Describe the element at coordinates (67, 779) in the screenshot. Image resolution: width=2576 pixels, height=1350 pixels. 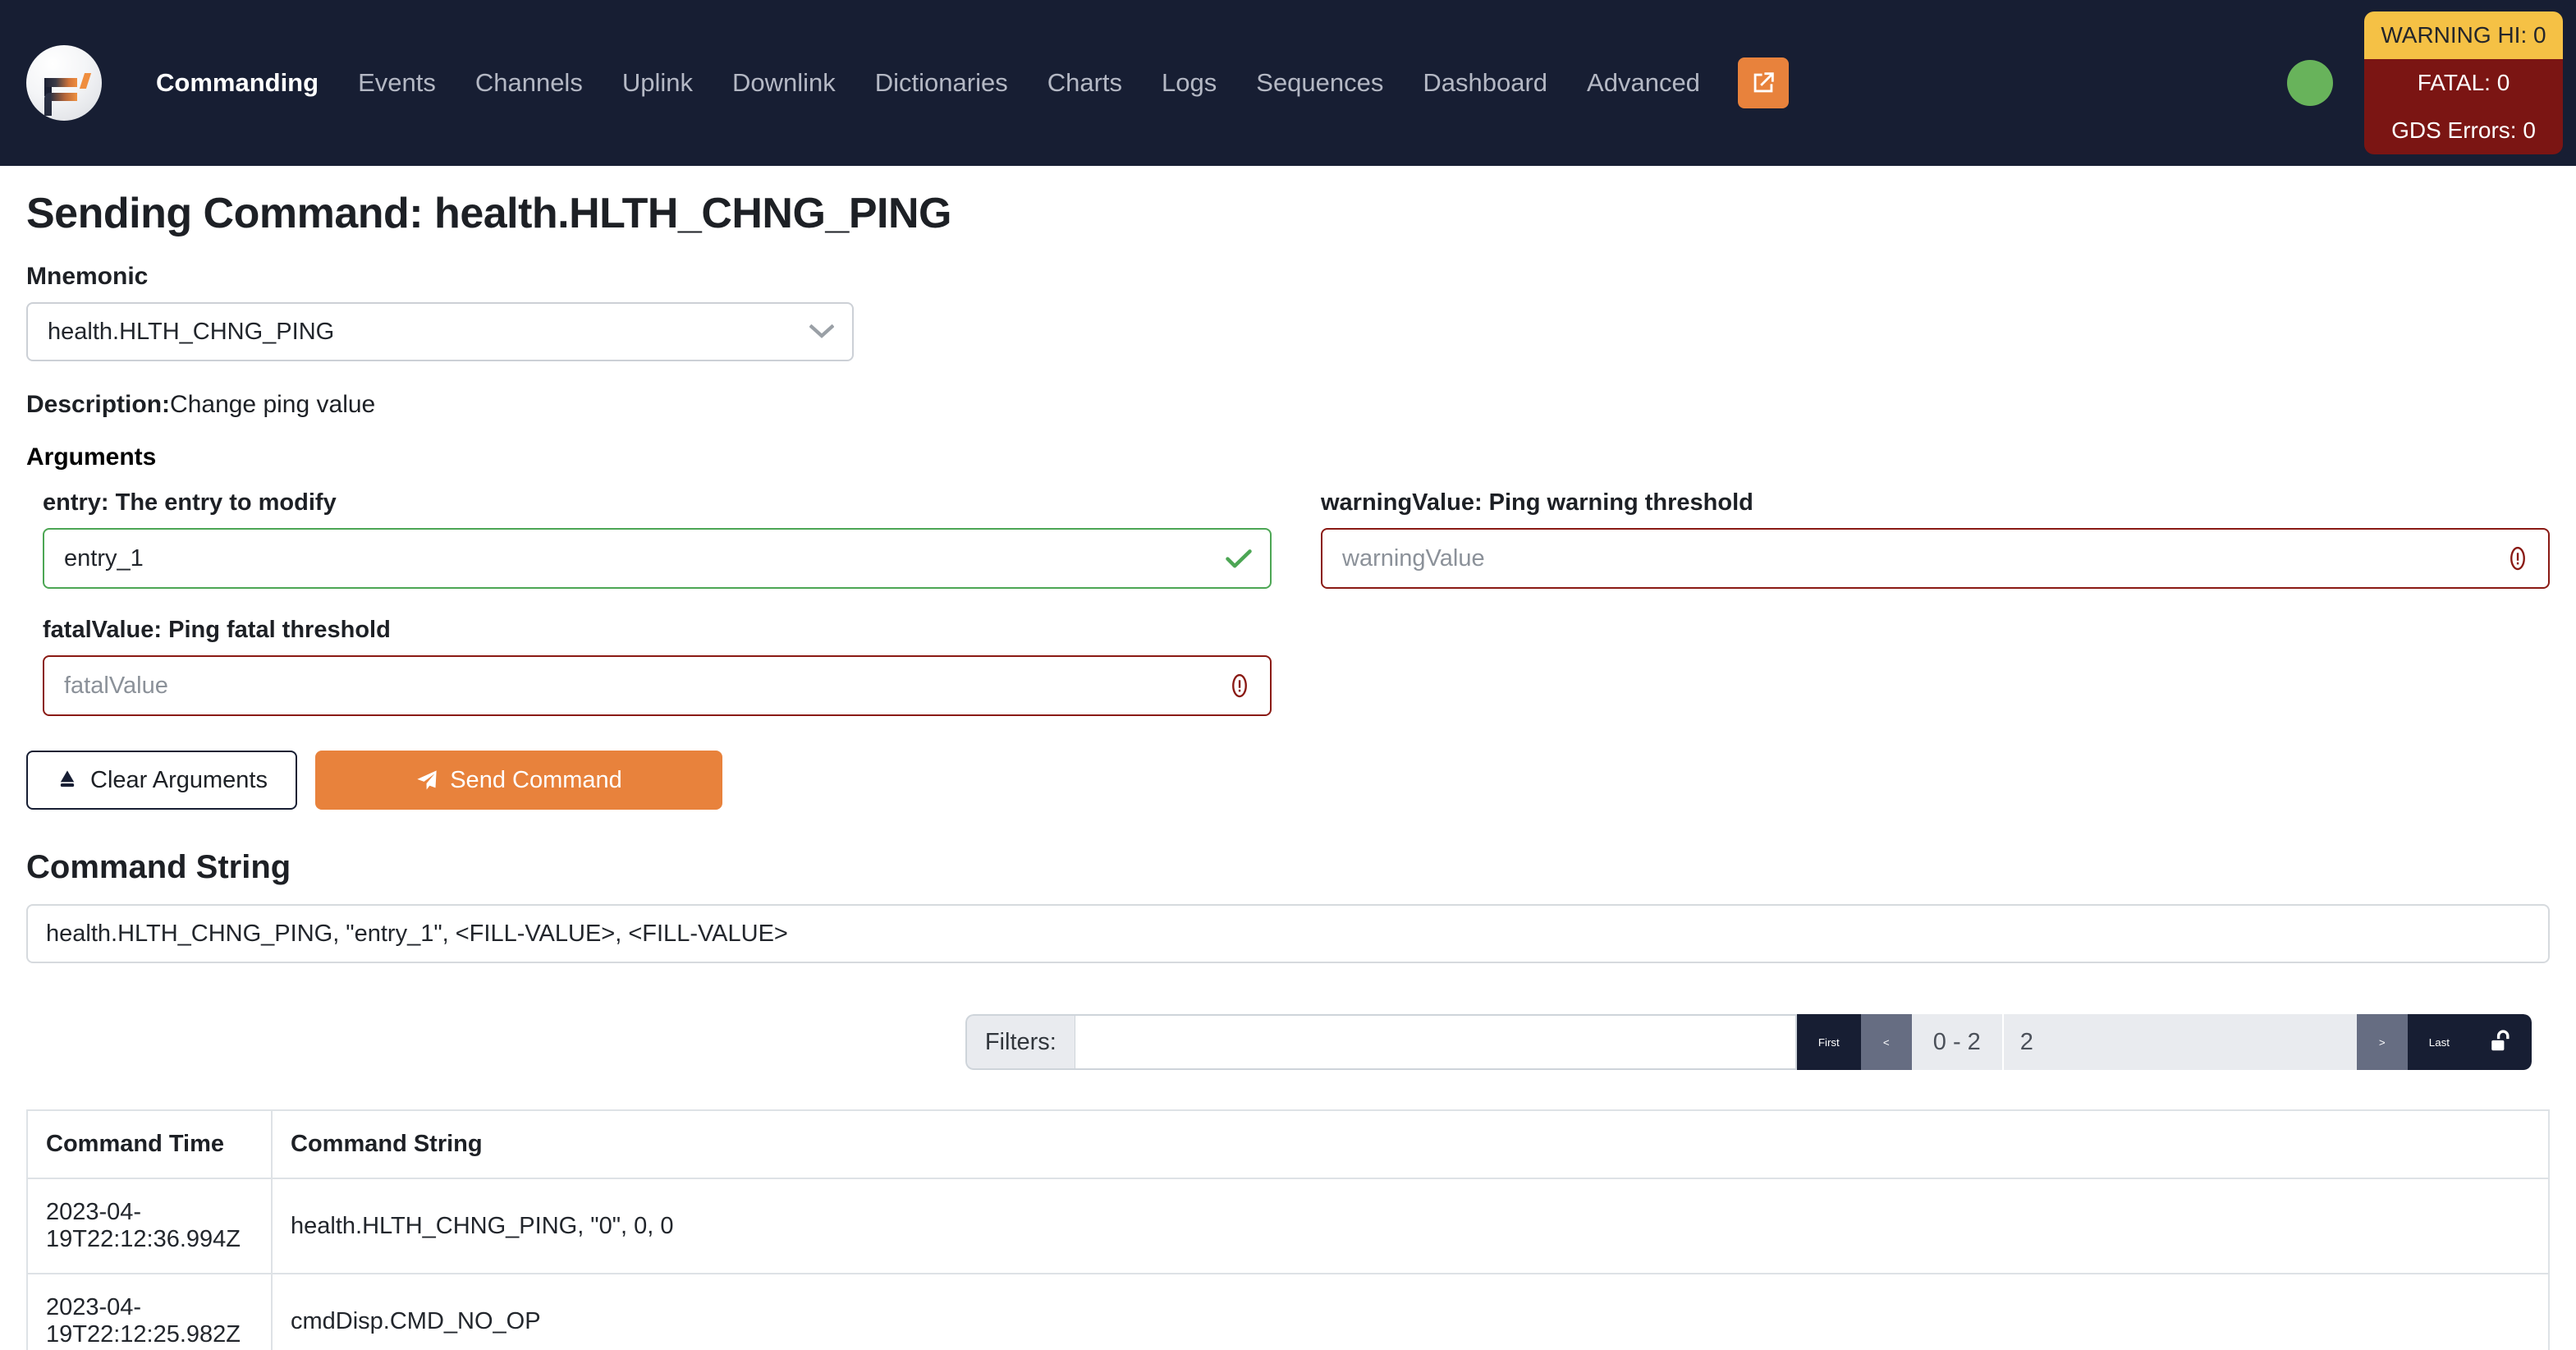
I see `eraser-icon` at that location.